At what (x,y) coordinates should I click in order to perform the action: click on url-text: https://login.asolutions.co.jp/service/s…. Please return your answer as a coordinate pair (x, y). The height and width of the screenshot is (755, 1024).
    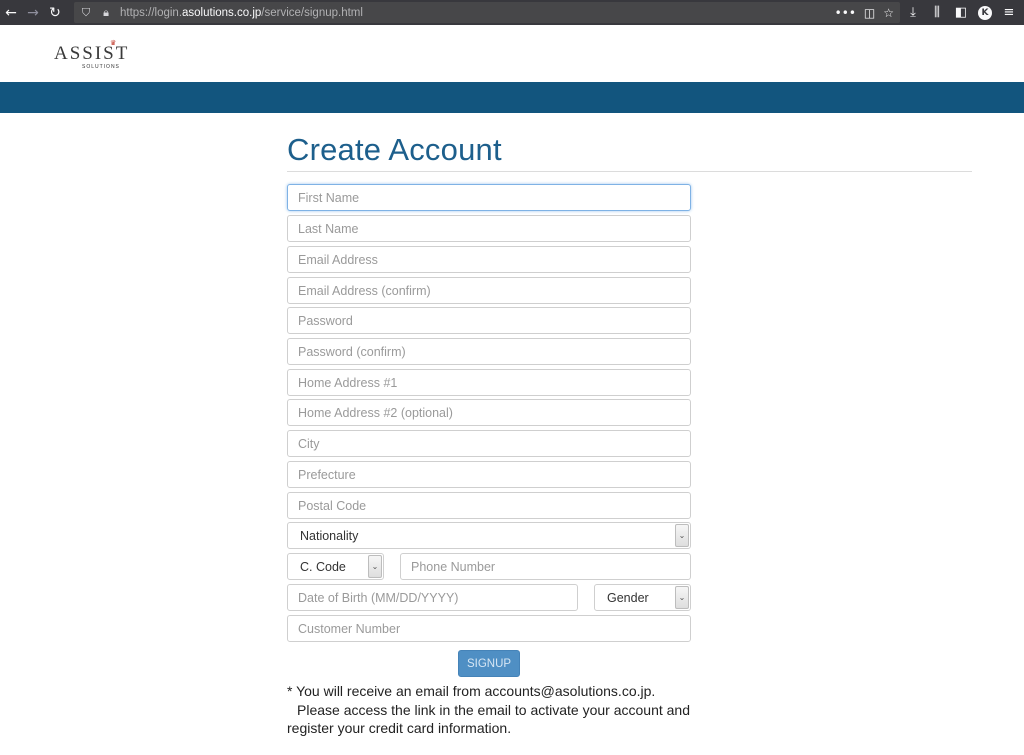
    Looking at the image, I should click on (241, 13).